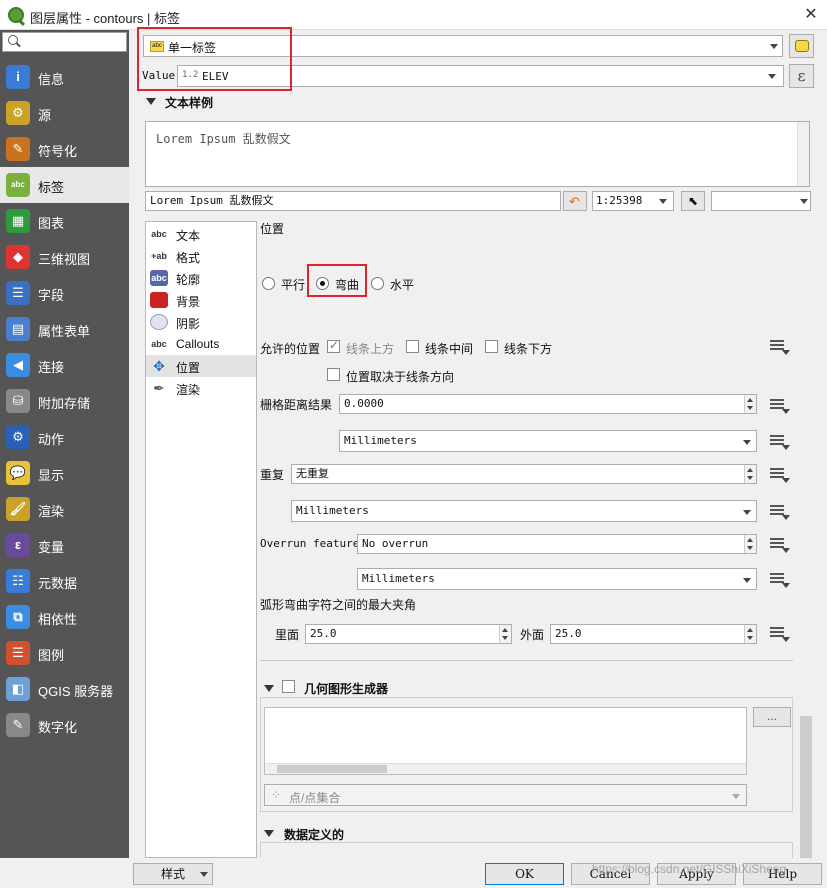 This screenshot has height=888, width=827. Describe the element at coordinates (811, 14) in the screenshot. I see `close-icon: ✕` at that location.